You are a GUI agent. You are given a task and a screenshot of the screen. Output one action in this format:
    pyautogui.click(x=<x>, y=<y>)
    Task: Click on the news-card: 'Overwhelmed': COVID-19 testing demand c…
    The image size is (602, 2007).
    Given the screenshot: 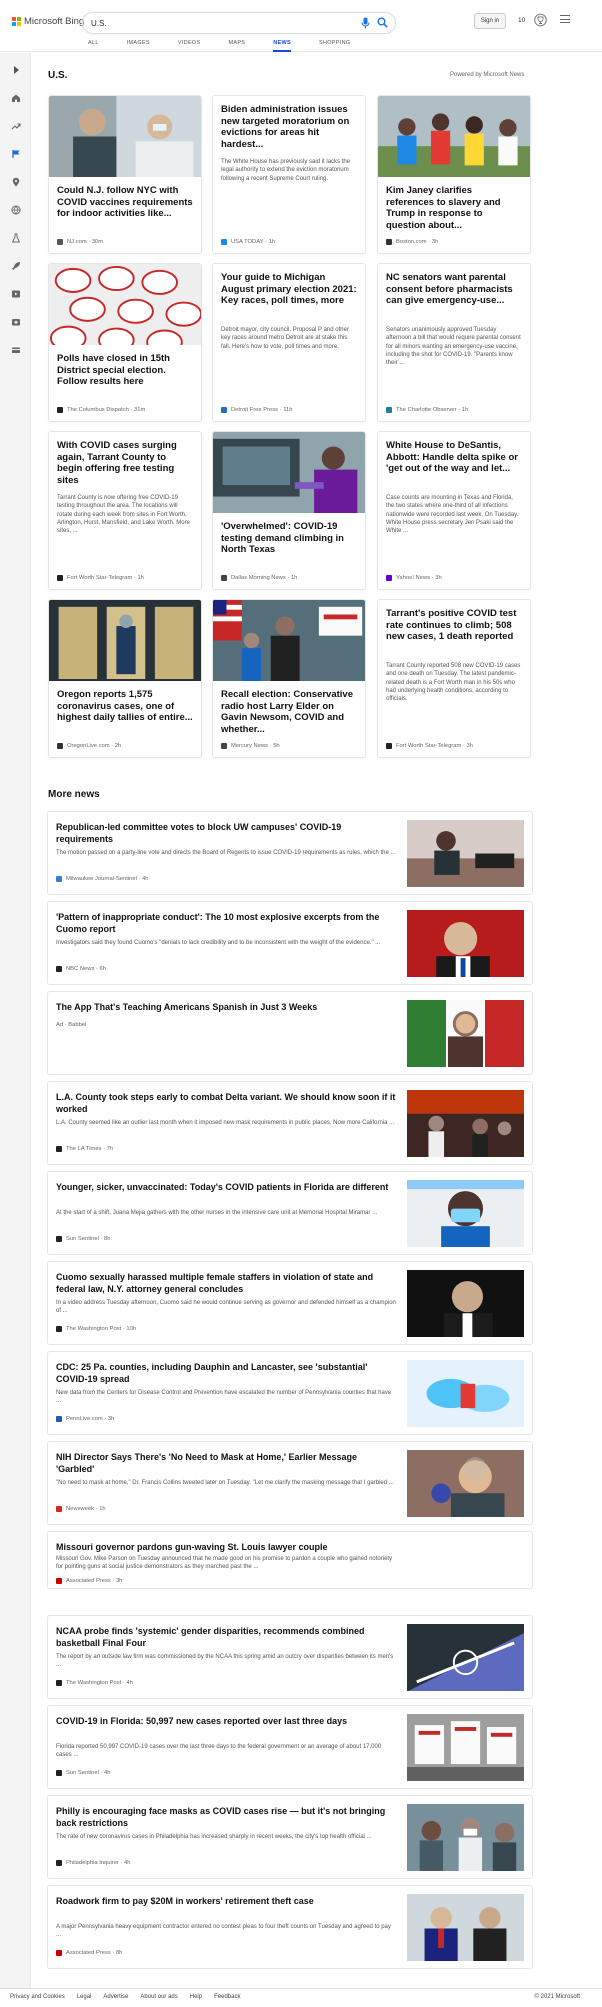 What is the action you would take?
    pyautogui.click(x=289, y=510)
    